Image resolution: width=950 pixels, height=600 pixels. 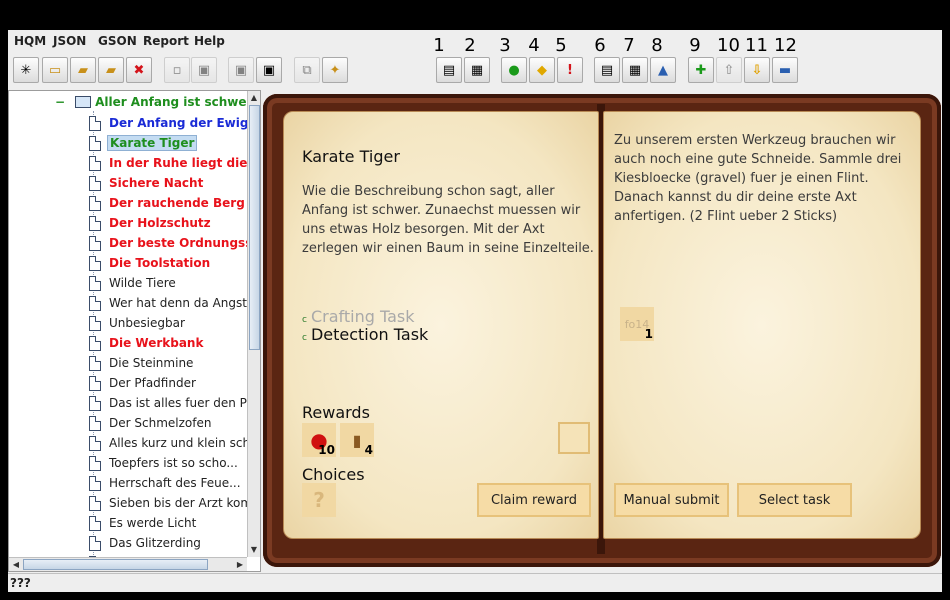 What do you see at coordinates (695, 45) in the screenshot?
I see `number-label: 9` at bounding box center [695, 45].